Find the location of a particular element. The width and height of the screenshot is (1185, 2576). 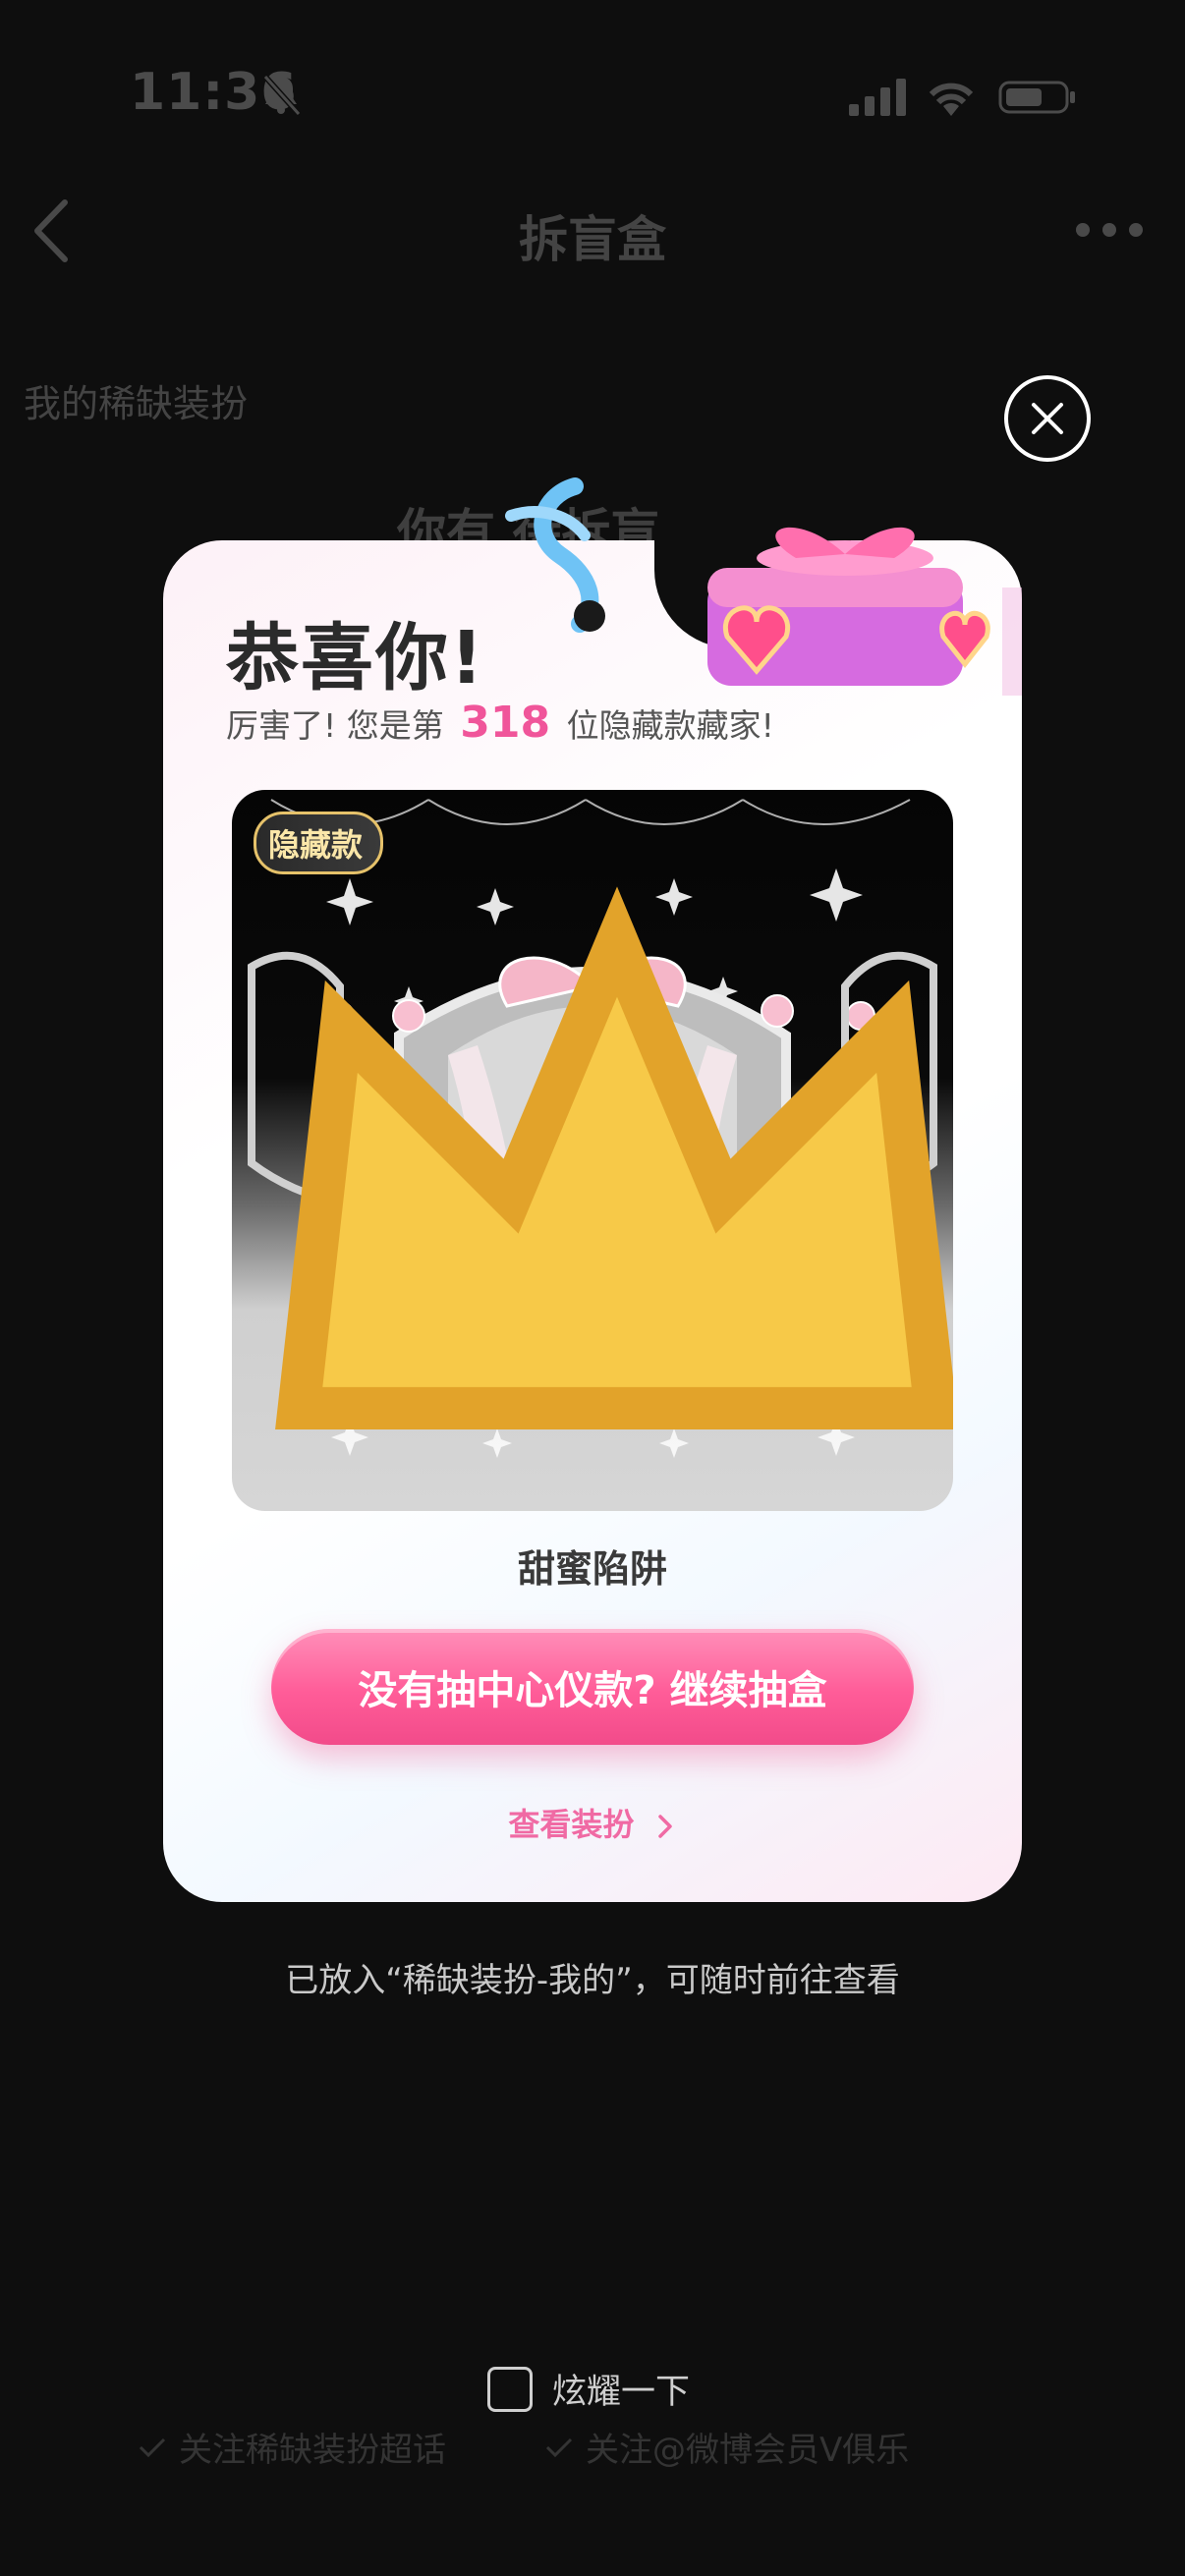

hidden-edition-badge: 隐藏款 is located at coordinates (604, 1121).